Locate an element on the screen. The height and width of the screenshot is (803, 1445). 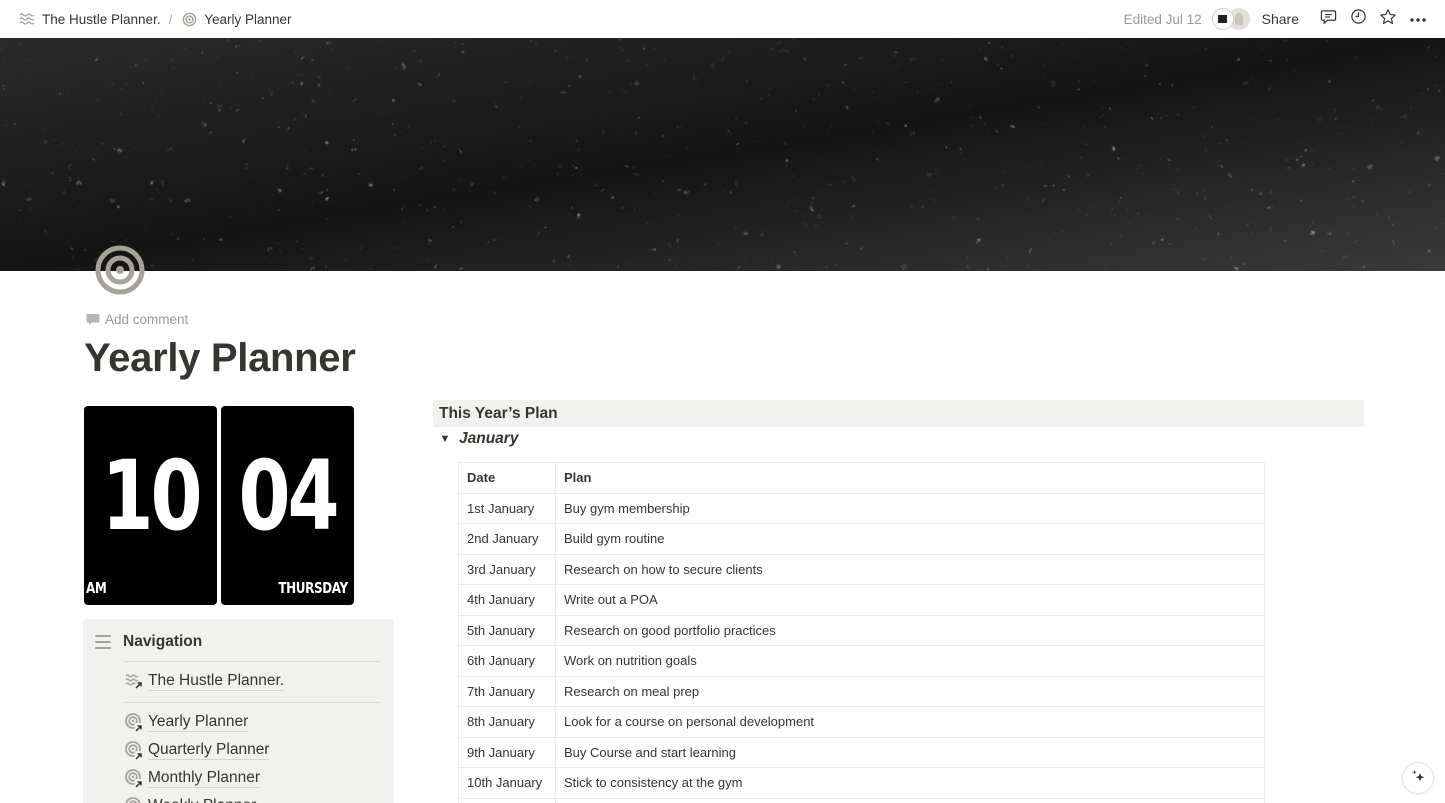
cell-plan is located at coordinates (910, 800).